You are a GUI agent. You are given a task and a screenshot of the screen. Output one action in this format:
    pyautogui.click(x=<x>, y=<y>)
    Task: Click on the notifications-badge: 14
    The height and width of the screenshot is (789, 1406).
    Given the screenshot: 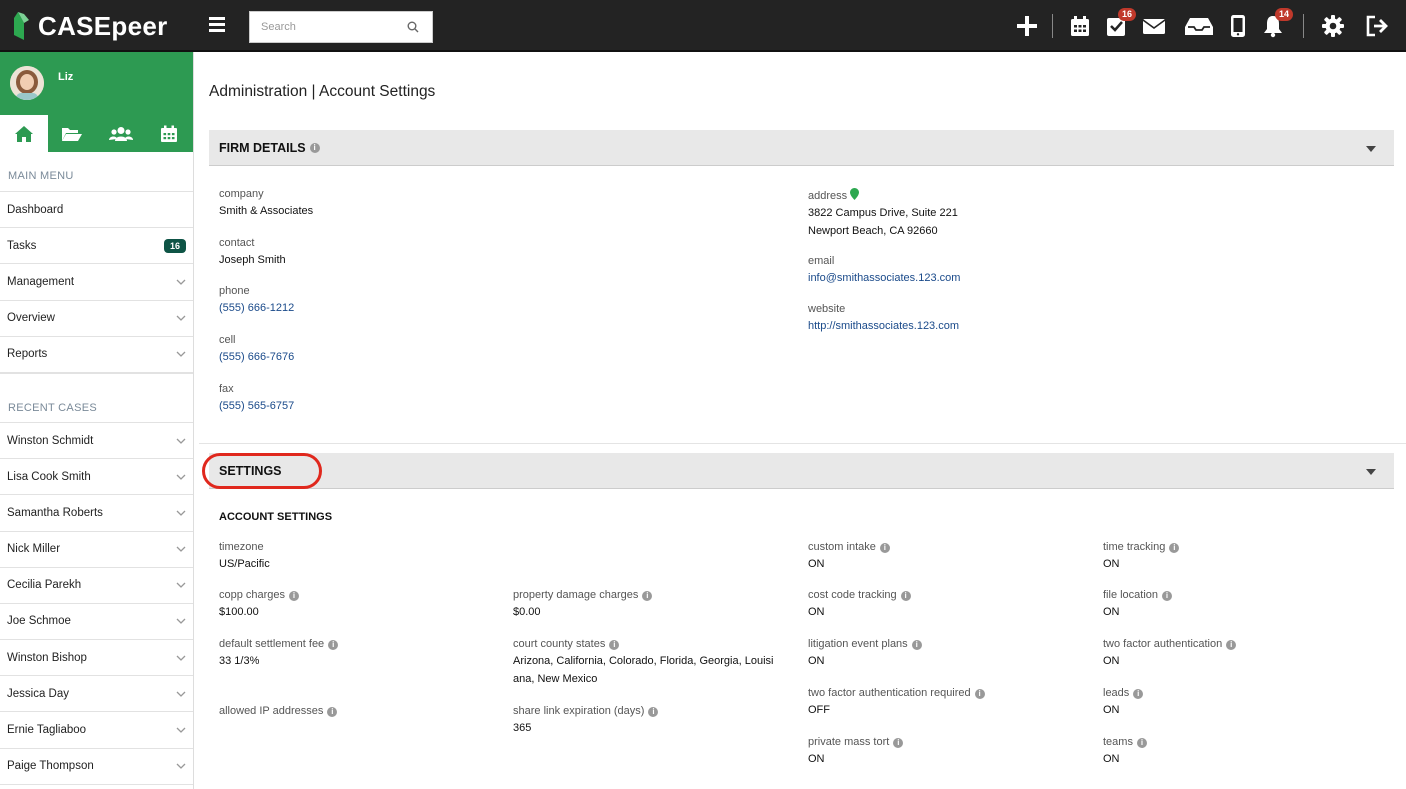 What is the action you would take?
    pyautogui.click(x=1283, y=14)
    